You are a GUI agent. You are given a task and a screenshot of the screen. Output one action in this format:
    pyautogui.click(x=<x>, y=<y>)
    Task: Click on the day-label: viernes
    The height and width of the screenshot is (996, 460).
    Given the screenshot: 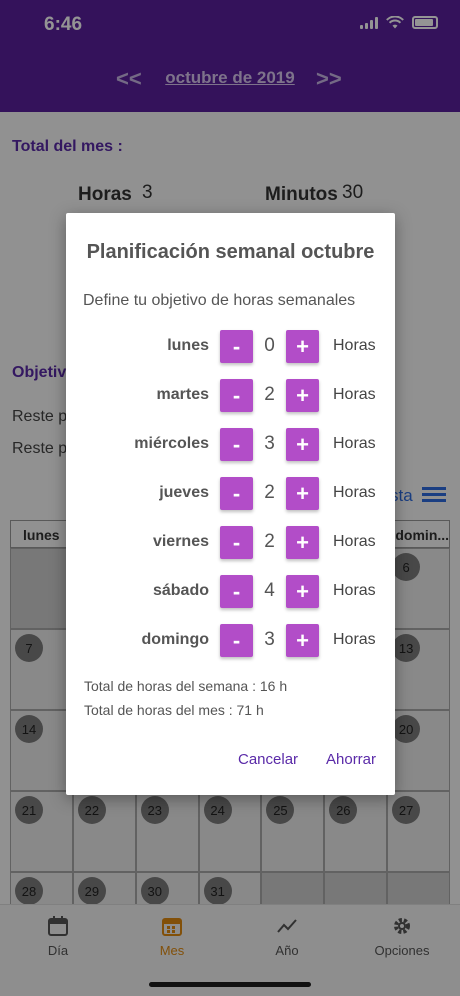 What is the action you would take?
    pyautogui.click(x=180, y=541)
    